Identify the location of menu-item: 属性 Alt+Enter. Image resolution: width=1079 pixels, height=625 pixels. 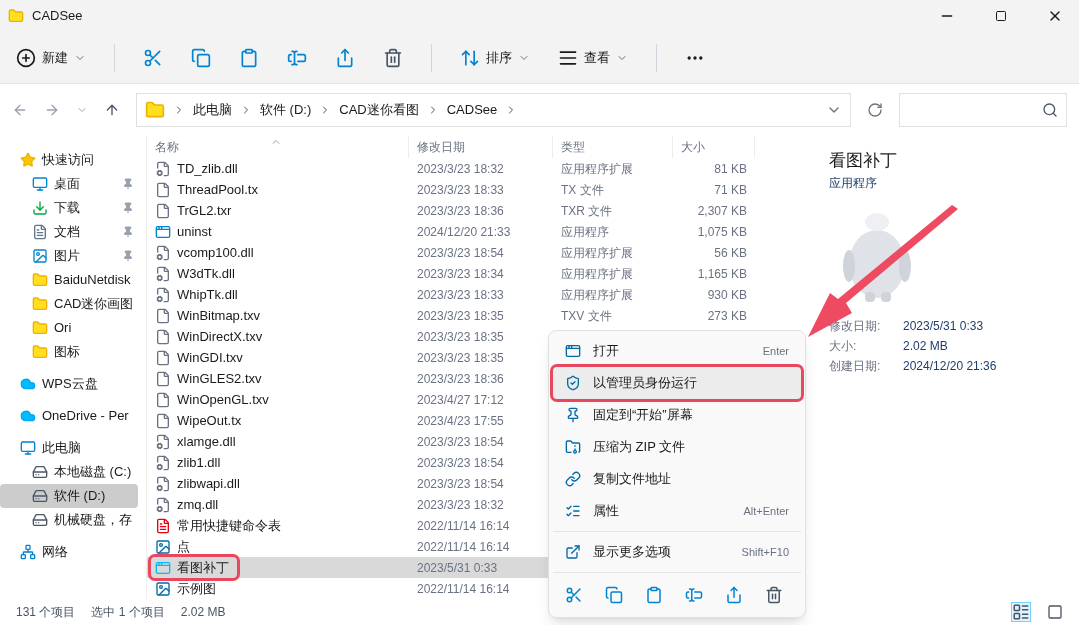
(677, 511).